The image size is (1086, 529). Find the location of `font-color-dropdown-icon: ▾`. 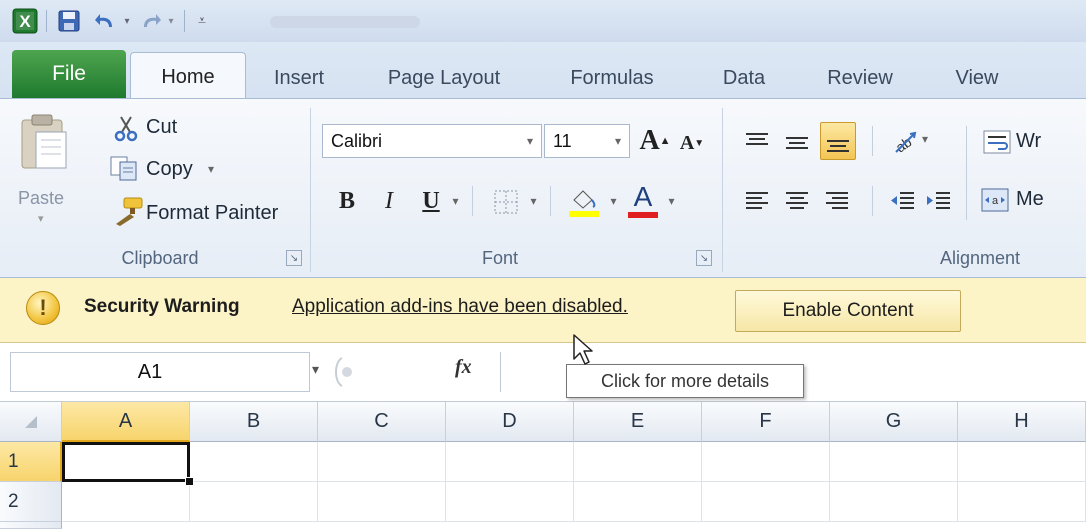

font-color-dropdown-icon: ▾ is located at coordinates (670, 201).